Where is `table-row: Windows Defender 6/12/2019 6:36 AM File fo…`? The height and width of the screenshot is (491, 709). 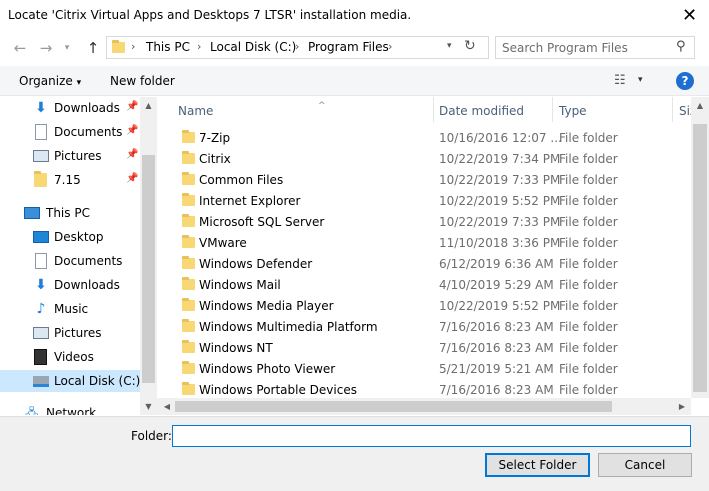
table-row: Windows Defender 6/12/2019 6:36 AM File fo… is located at coordinates (424, 264).